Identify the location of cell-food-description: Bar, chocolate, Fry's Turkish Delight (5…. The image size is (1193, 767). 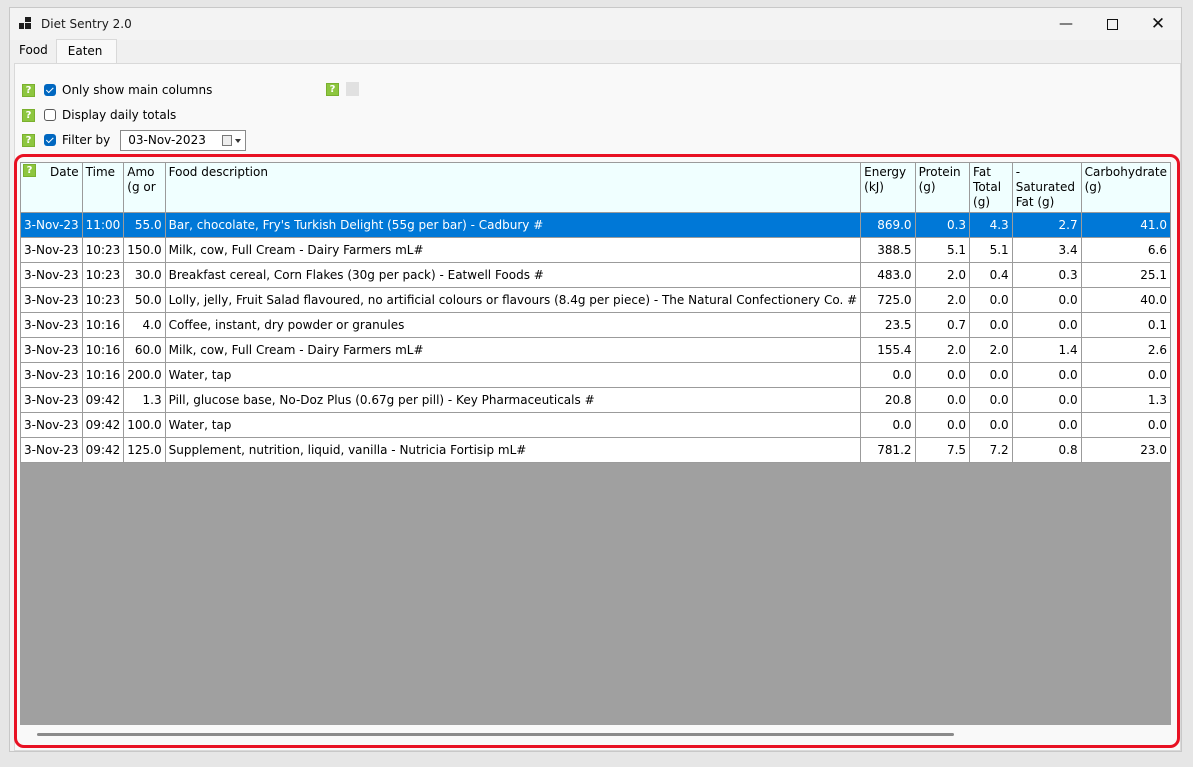
(513, 225).